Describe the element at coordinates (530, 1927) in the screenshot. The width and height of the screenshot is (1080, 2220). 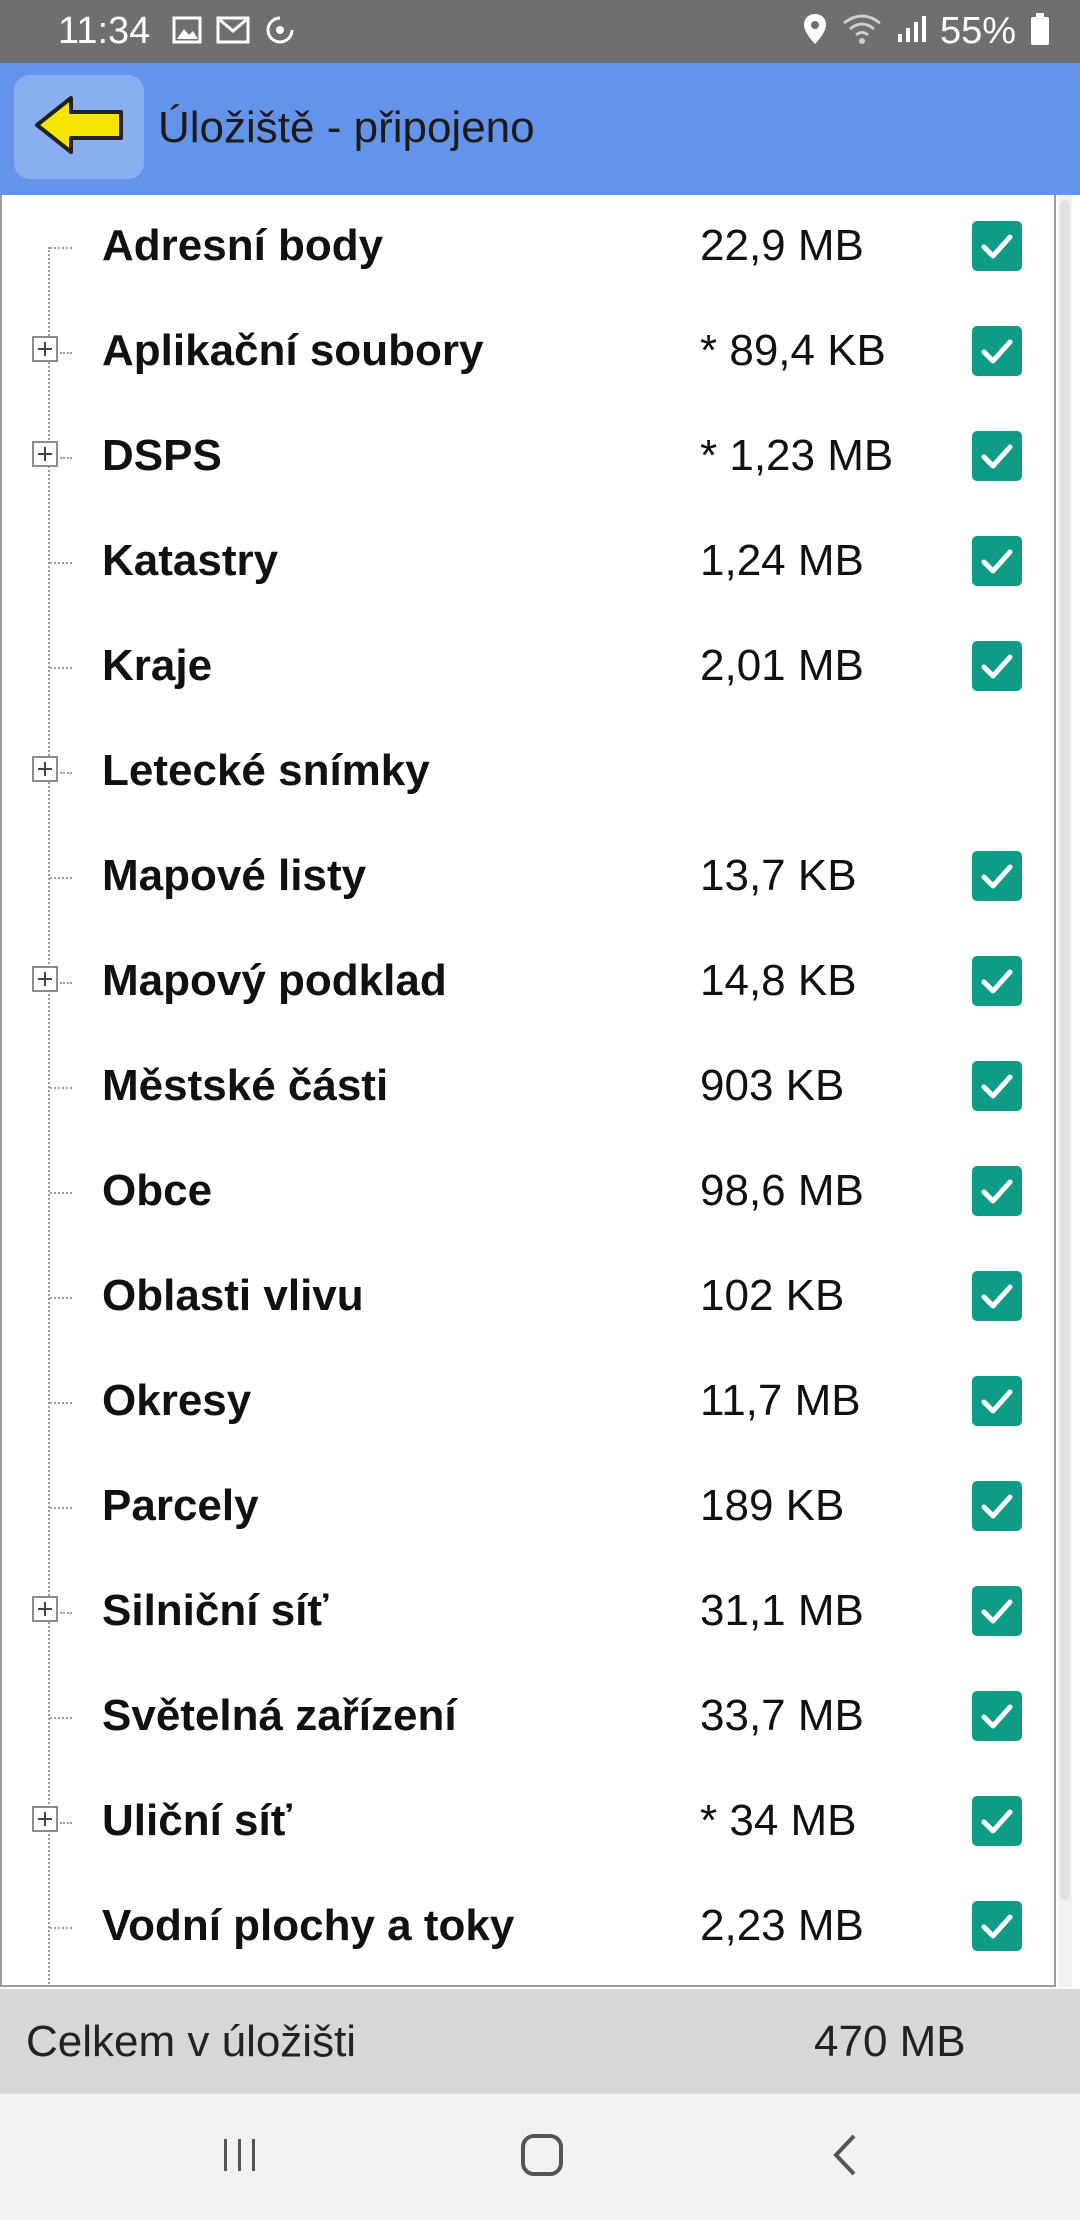
I see `list-item: Vodní plochy a toky 2,23 MB` at that location.